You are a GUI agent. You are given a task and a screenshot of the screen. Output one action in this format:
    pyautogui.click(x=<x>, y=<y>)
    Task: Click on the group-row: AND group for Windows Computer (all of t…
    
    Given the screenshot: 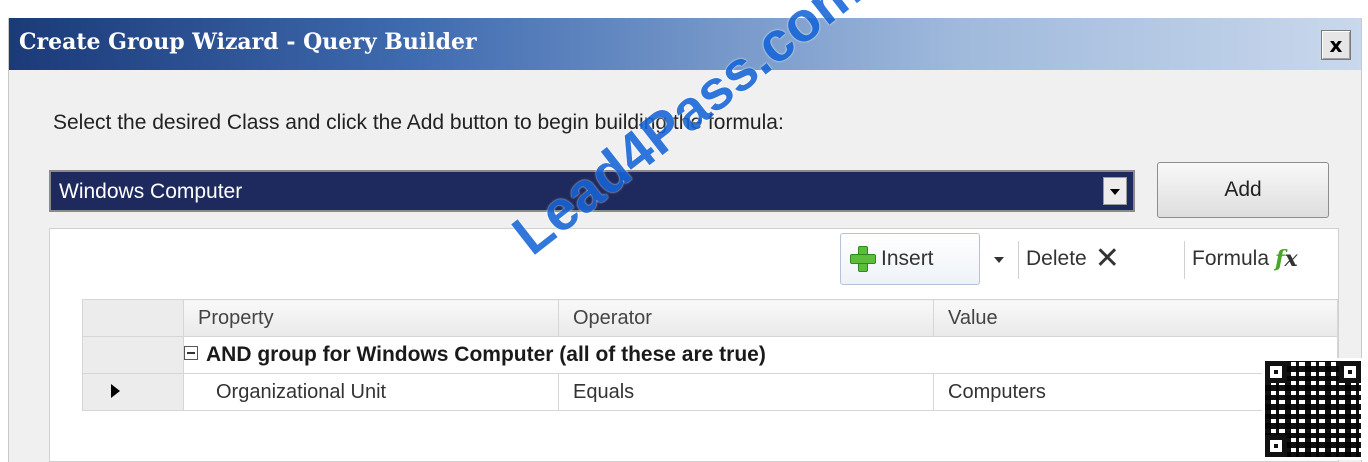 What is the action you would take?
    pyautogui.click(x=710, y=355)
    